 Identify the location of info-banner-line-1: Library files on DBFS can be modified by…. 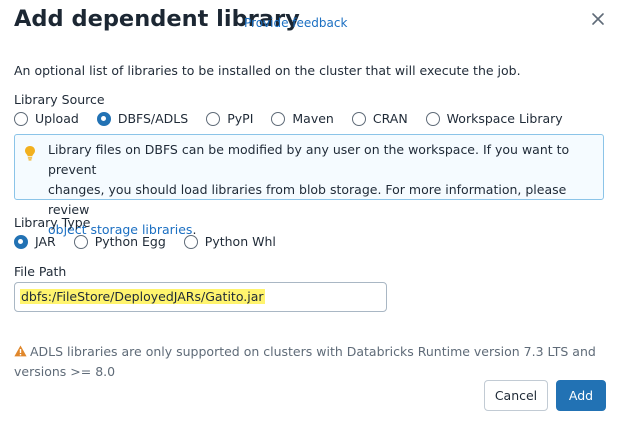
(309, 159).